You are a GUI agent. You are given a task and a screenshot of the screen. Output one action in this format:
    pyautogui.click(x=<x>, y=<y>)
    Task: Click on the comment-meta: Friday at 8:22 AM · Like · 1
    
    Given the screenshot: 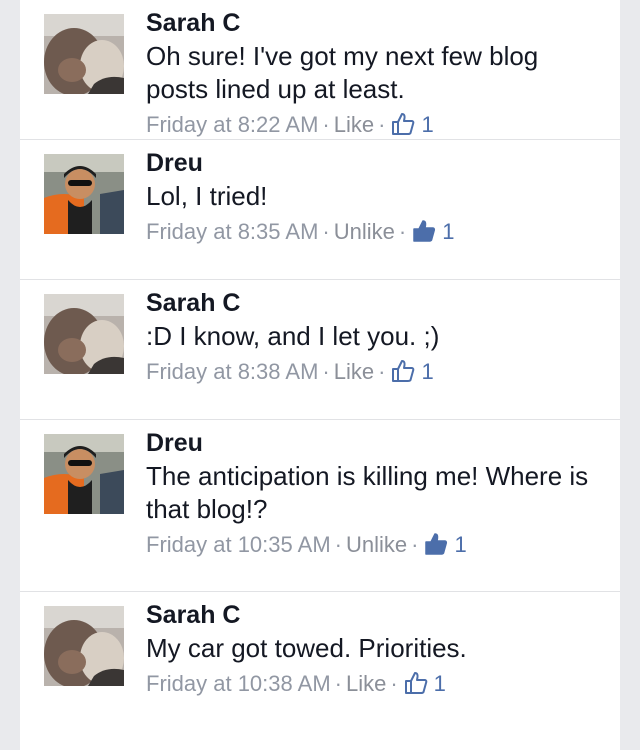 What is the action you would take?
    pyautogui.click(x=375, y=125)
    